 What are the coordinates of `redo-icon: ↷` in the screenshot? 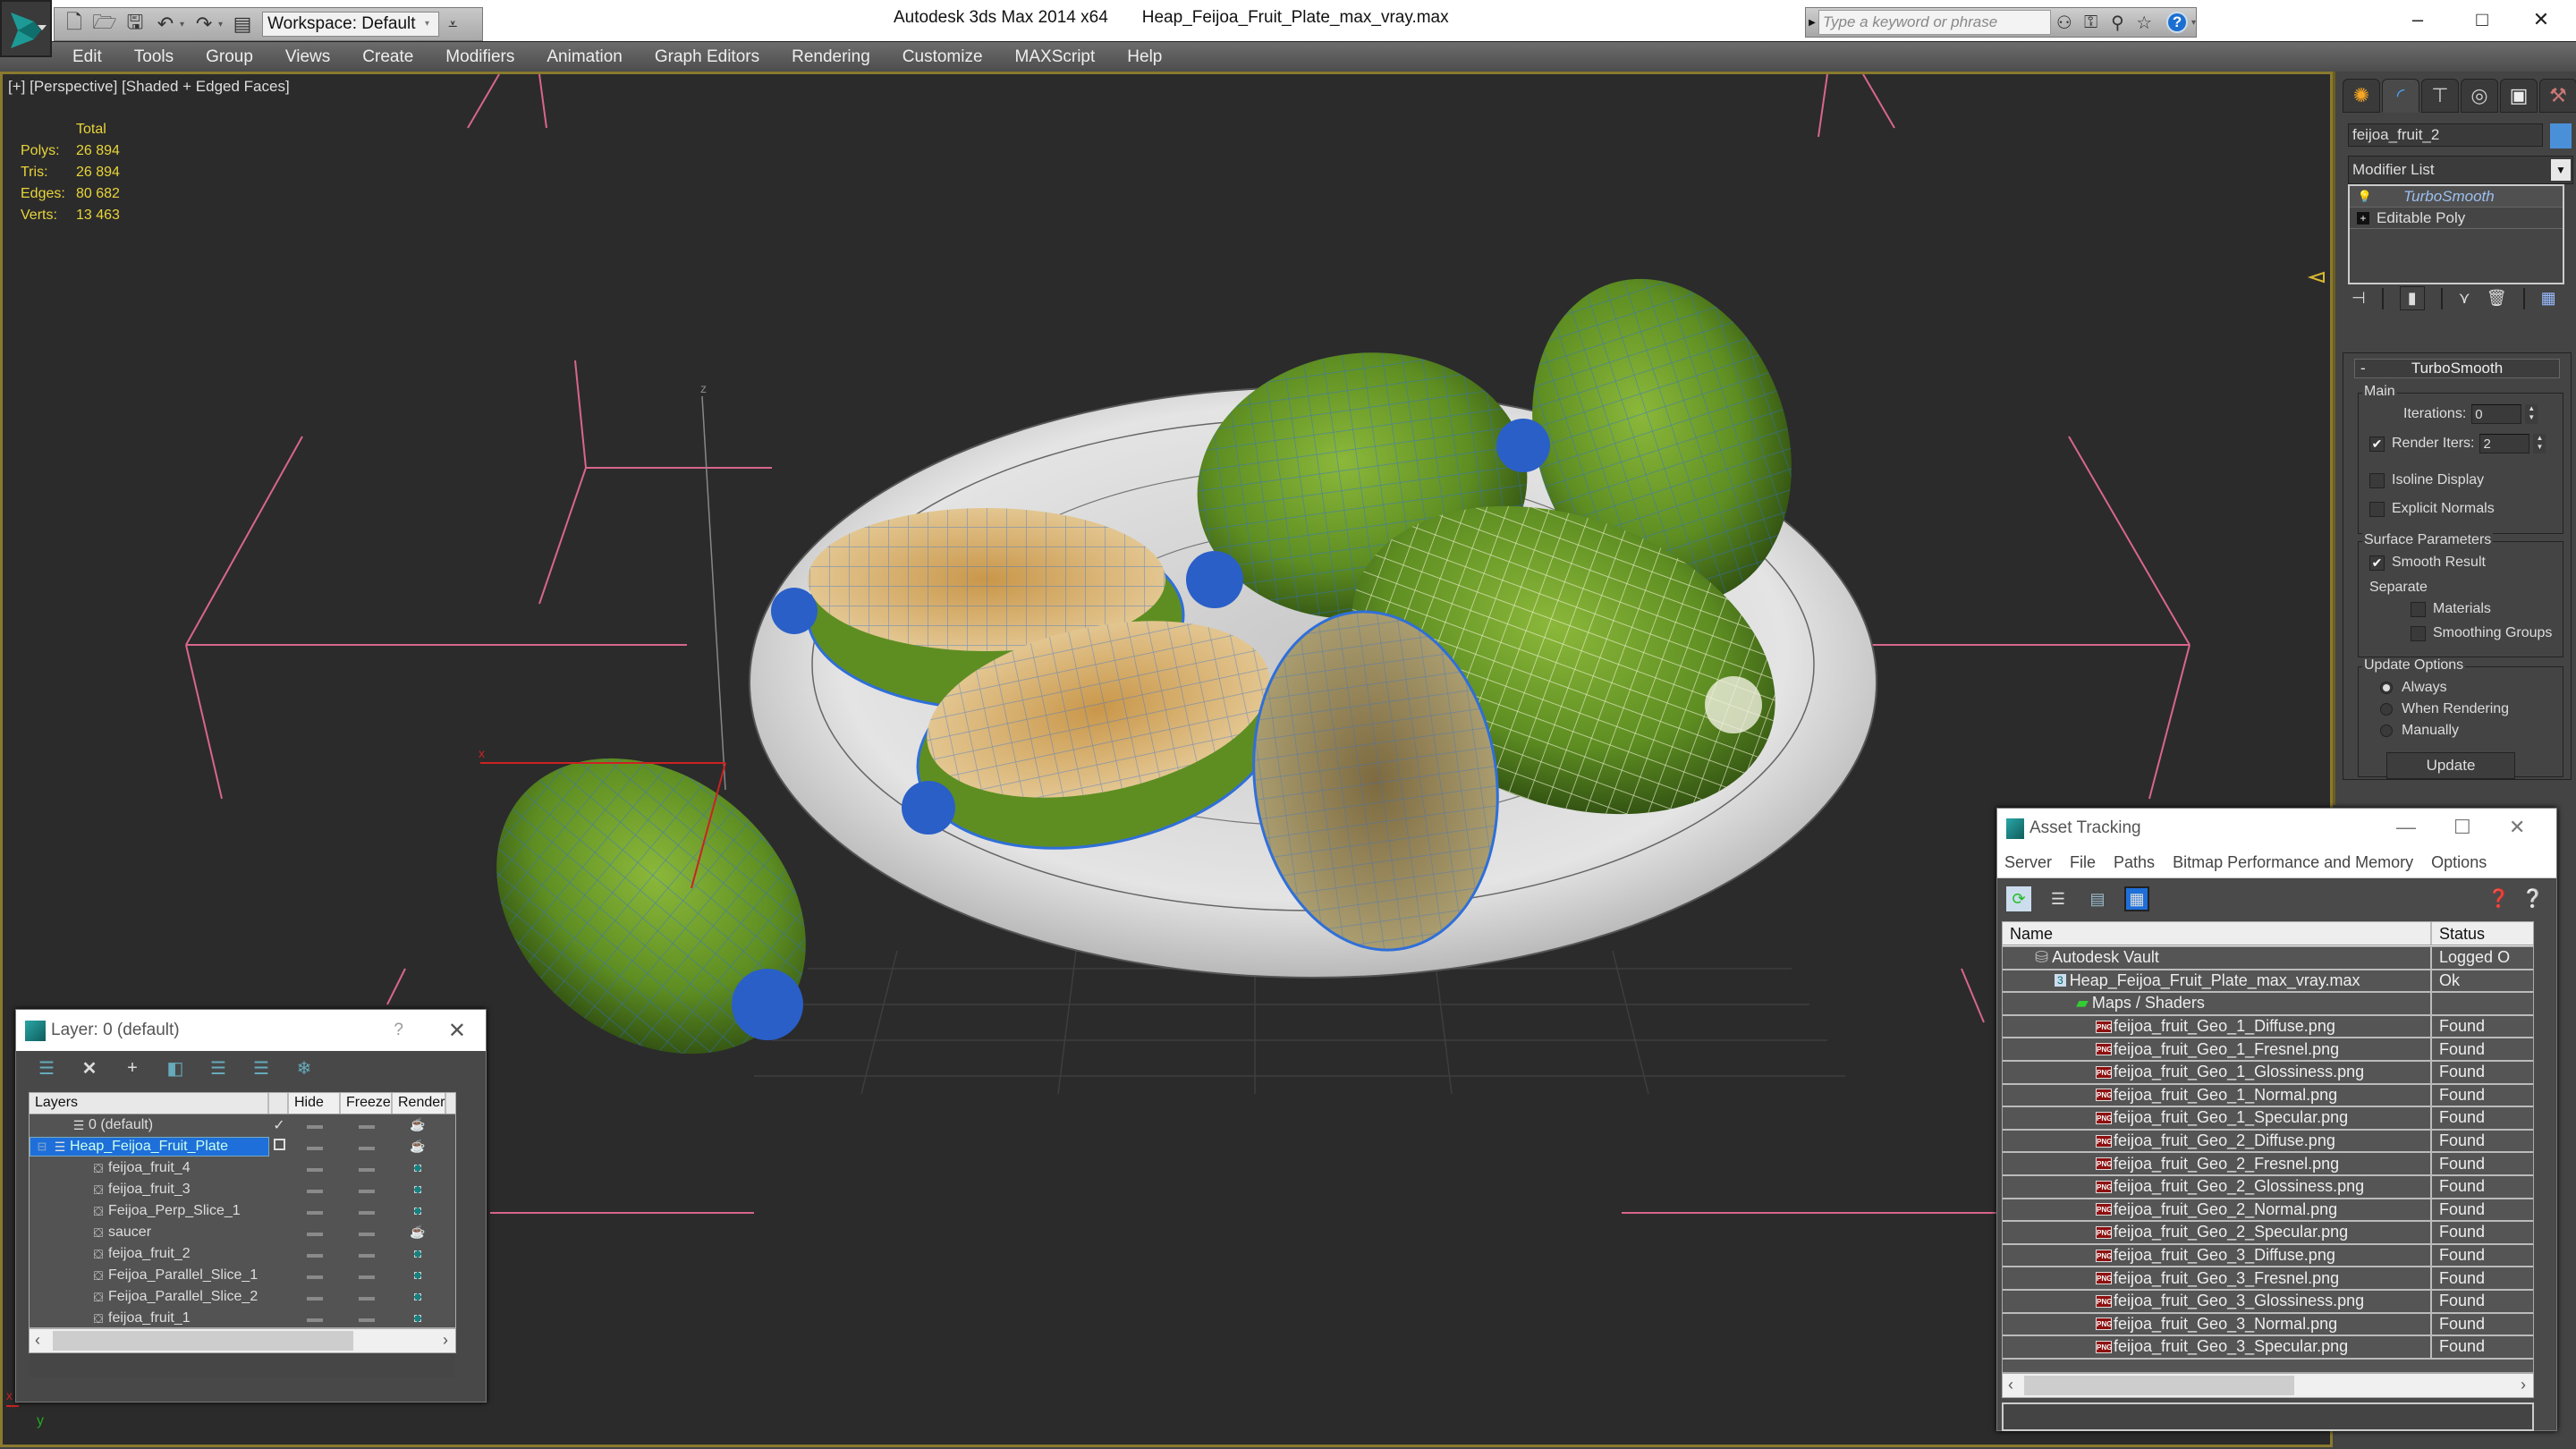 It's located at (204, 24).